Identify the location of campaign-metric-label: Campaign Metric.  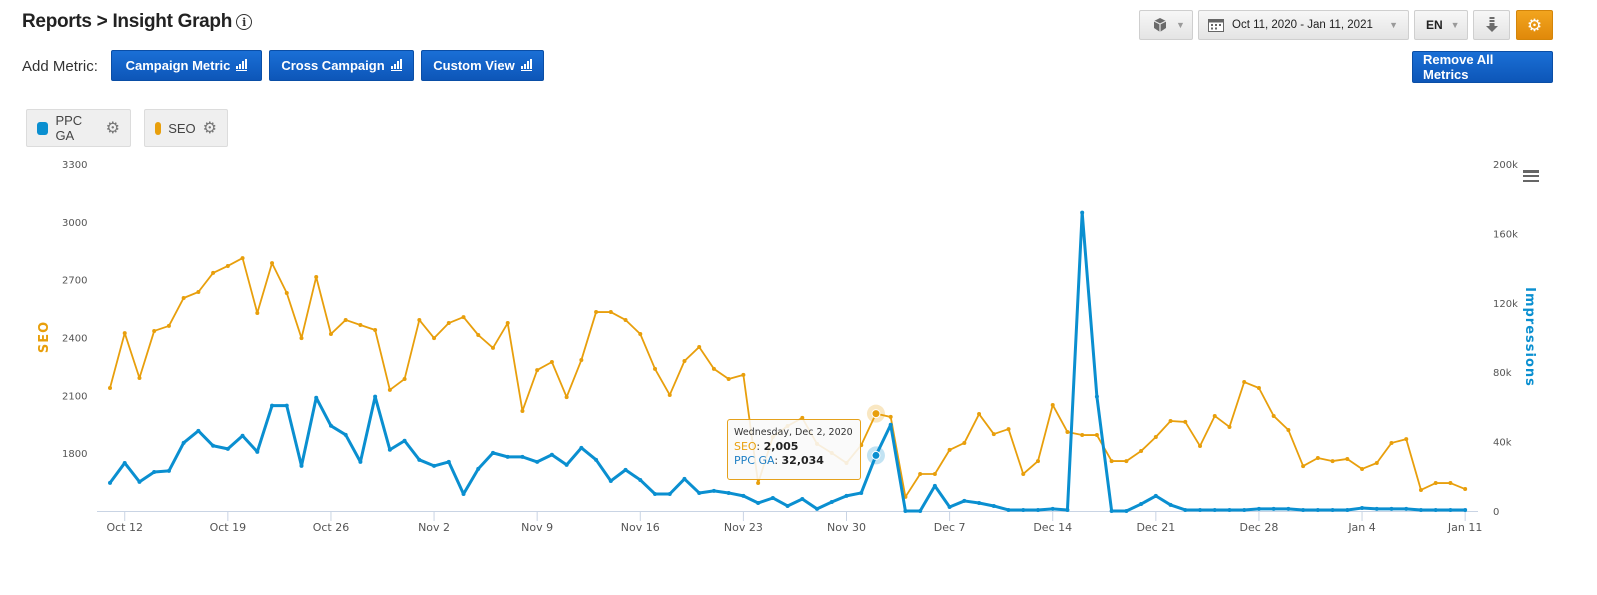
(178, 65).